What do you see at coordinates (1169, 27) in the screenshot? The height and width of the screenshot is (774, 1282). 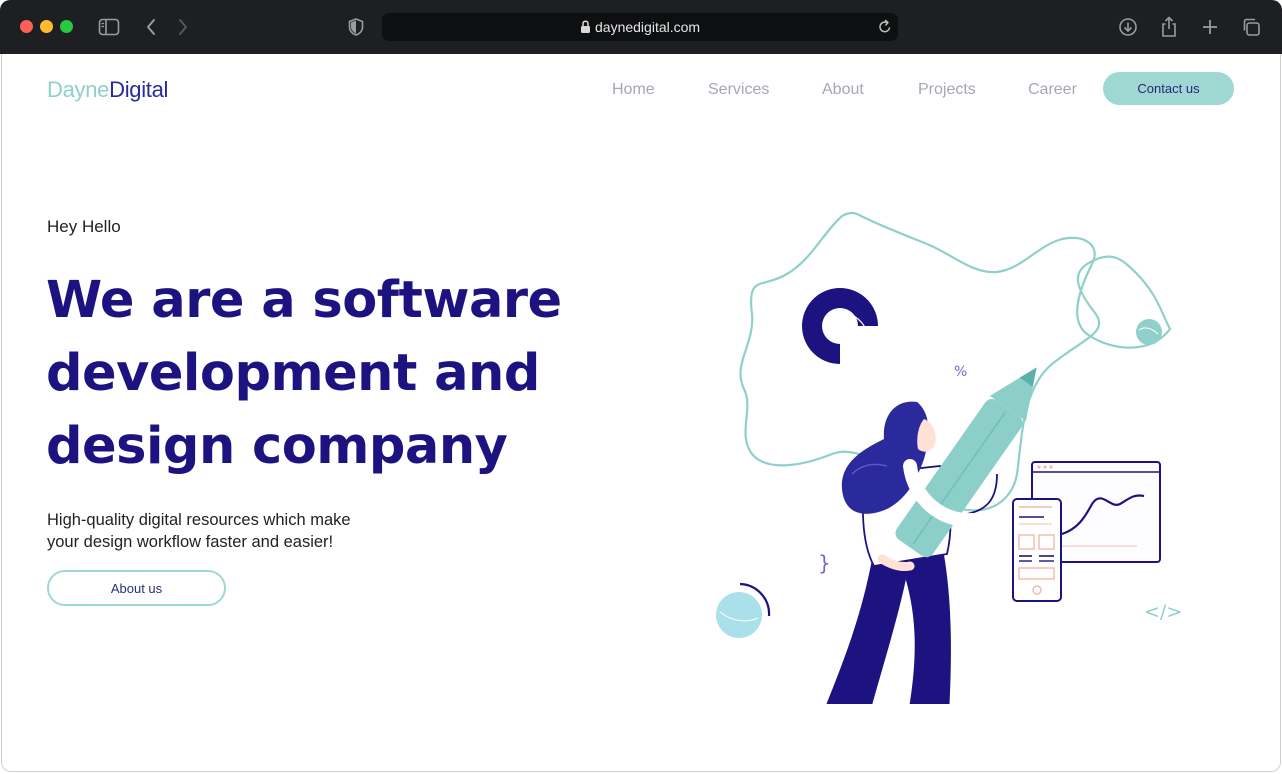 I see `share-icon` at bounding box center [1169, 27].